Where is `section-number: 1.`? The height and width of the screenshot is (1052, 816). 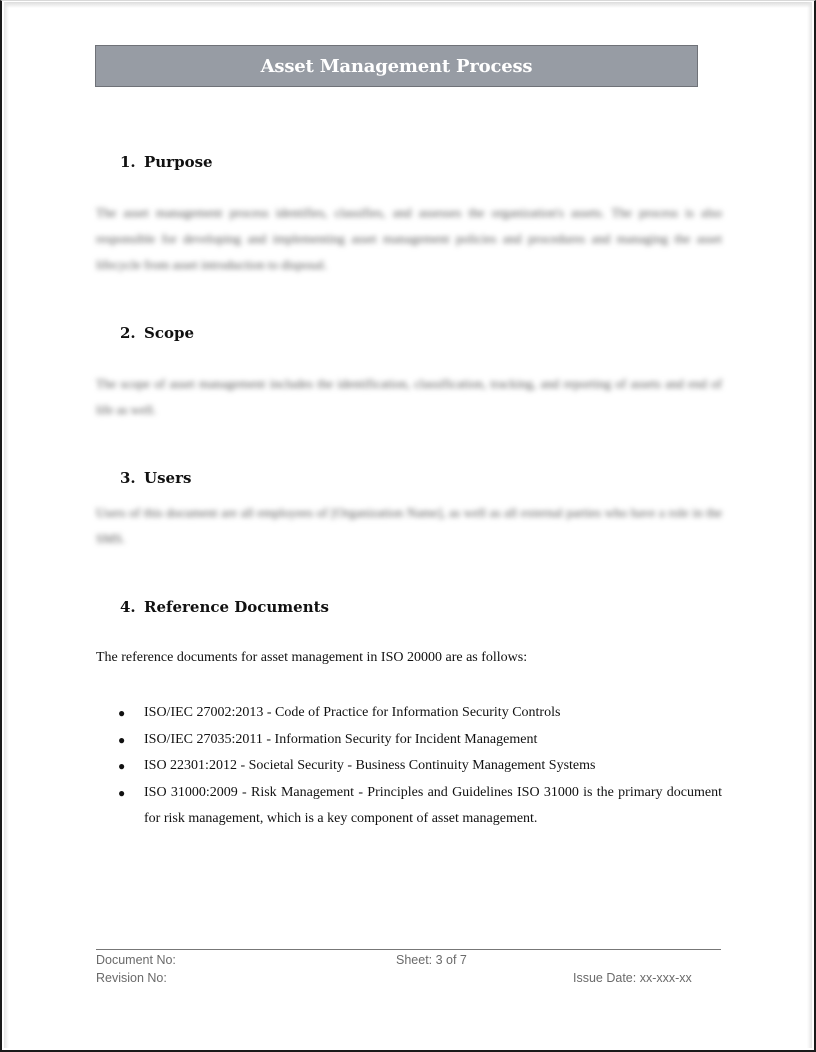
section-number: 1. is located at coordinates (128, 162).